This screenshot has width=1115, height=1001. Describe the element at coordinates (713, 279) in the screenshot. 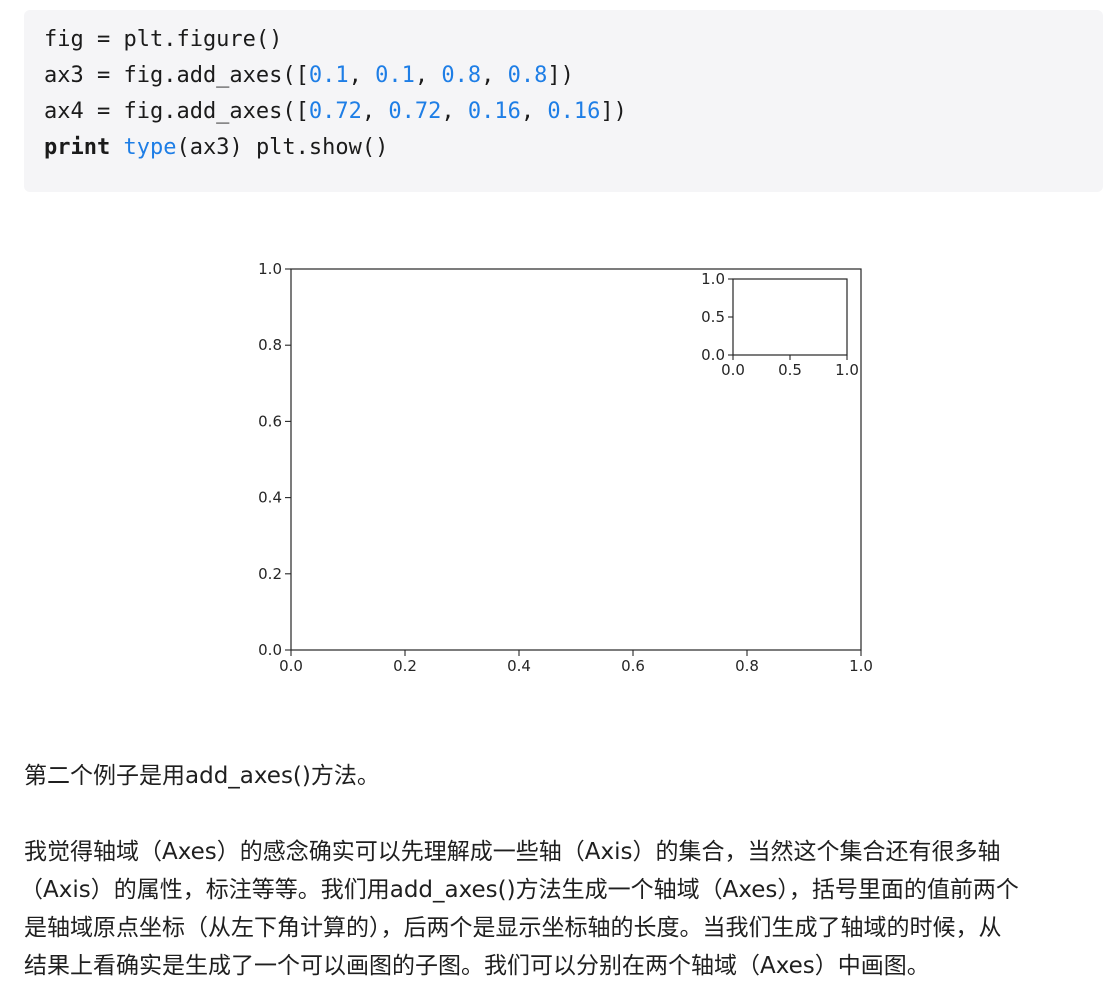

I see `inset-axes-ytick-label: 1.0` at that location.